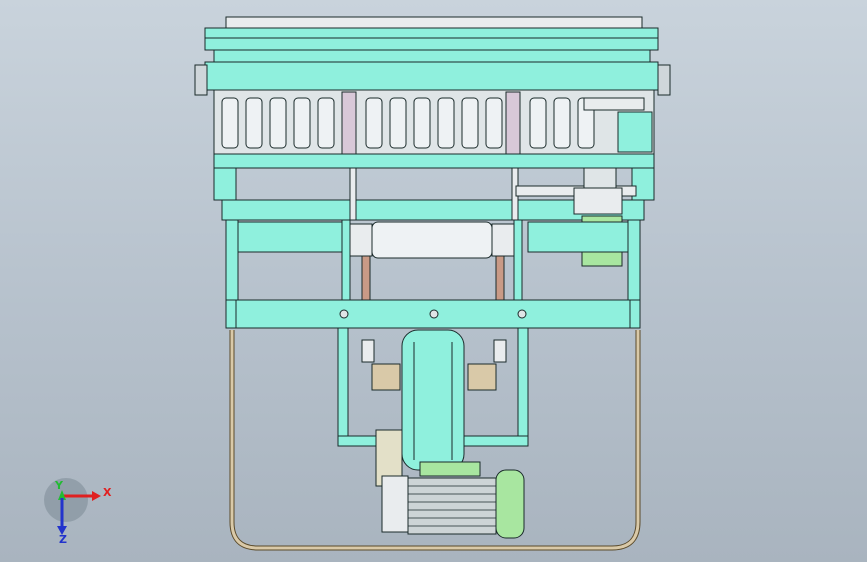  Describe the element at coordinates (107, 492) in the screenshot. I see `x-axis-label: X` at that location.